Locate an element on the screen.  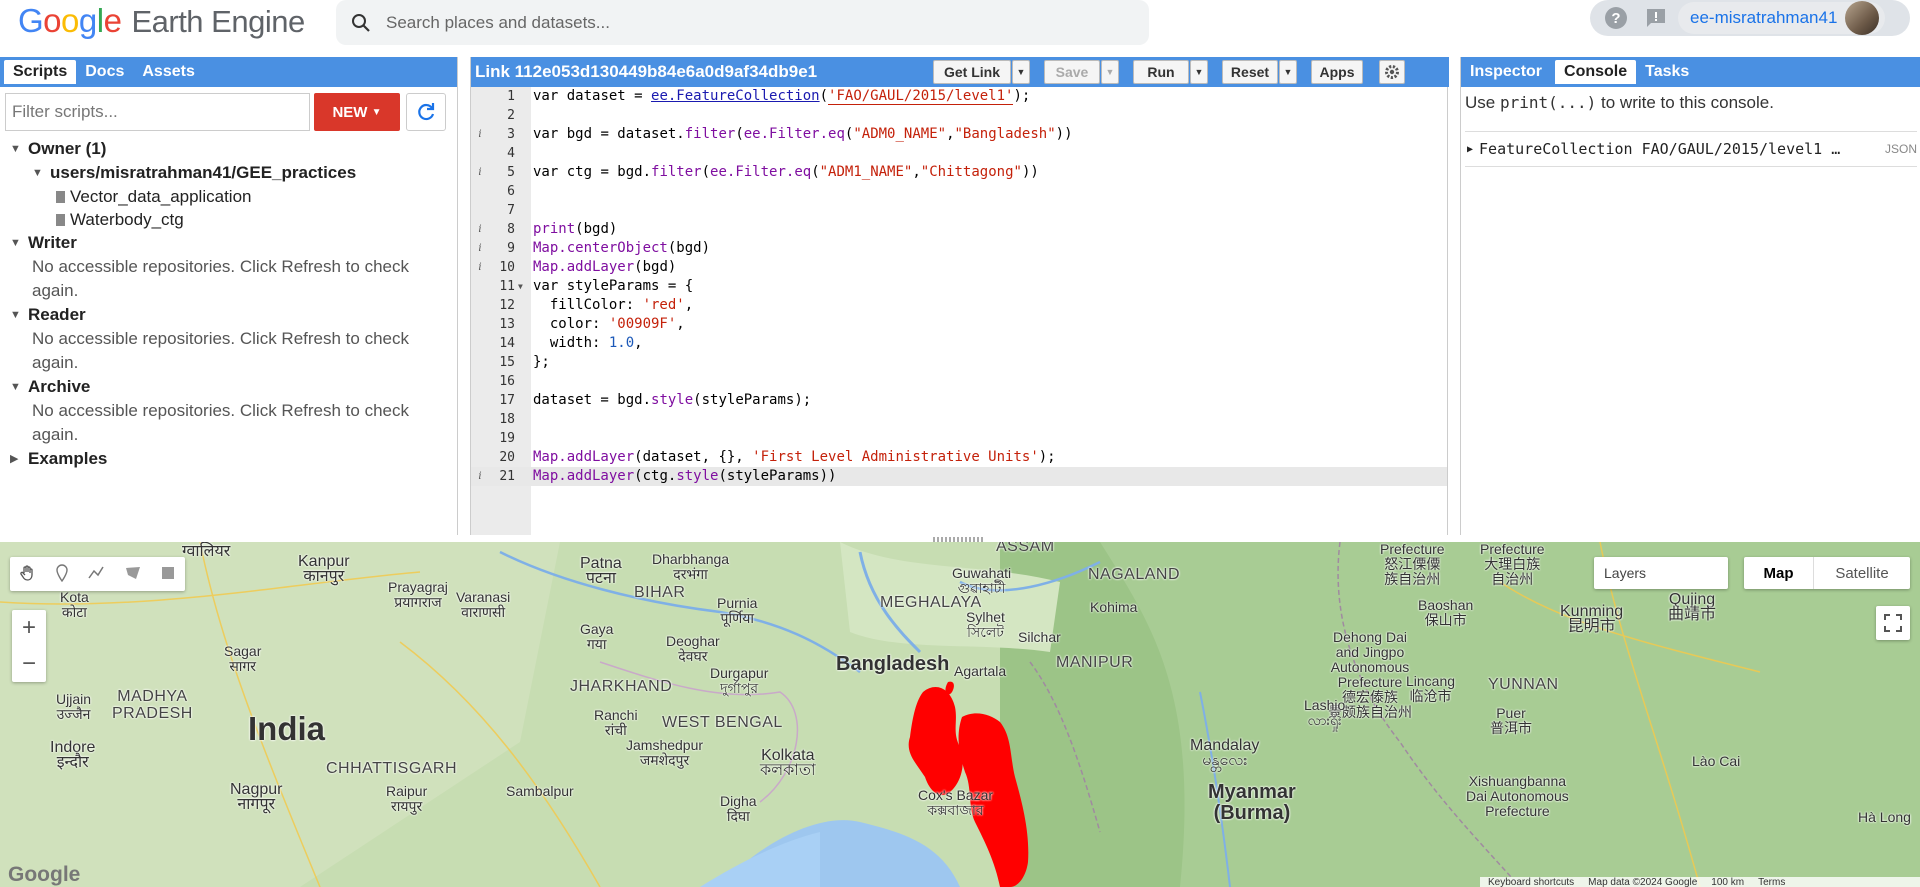
reset-button: Reset is located at coordinates (1250, 72).